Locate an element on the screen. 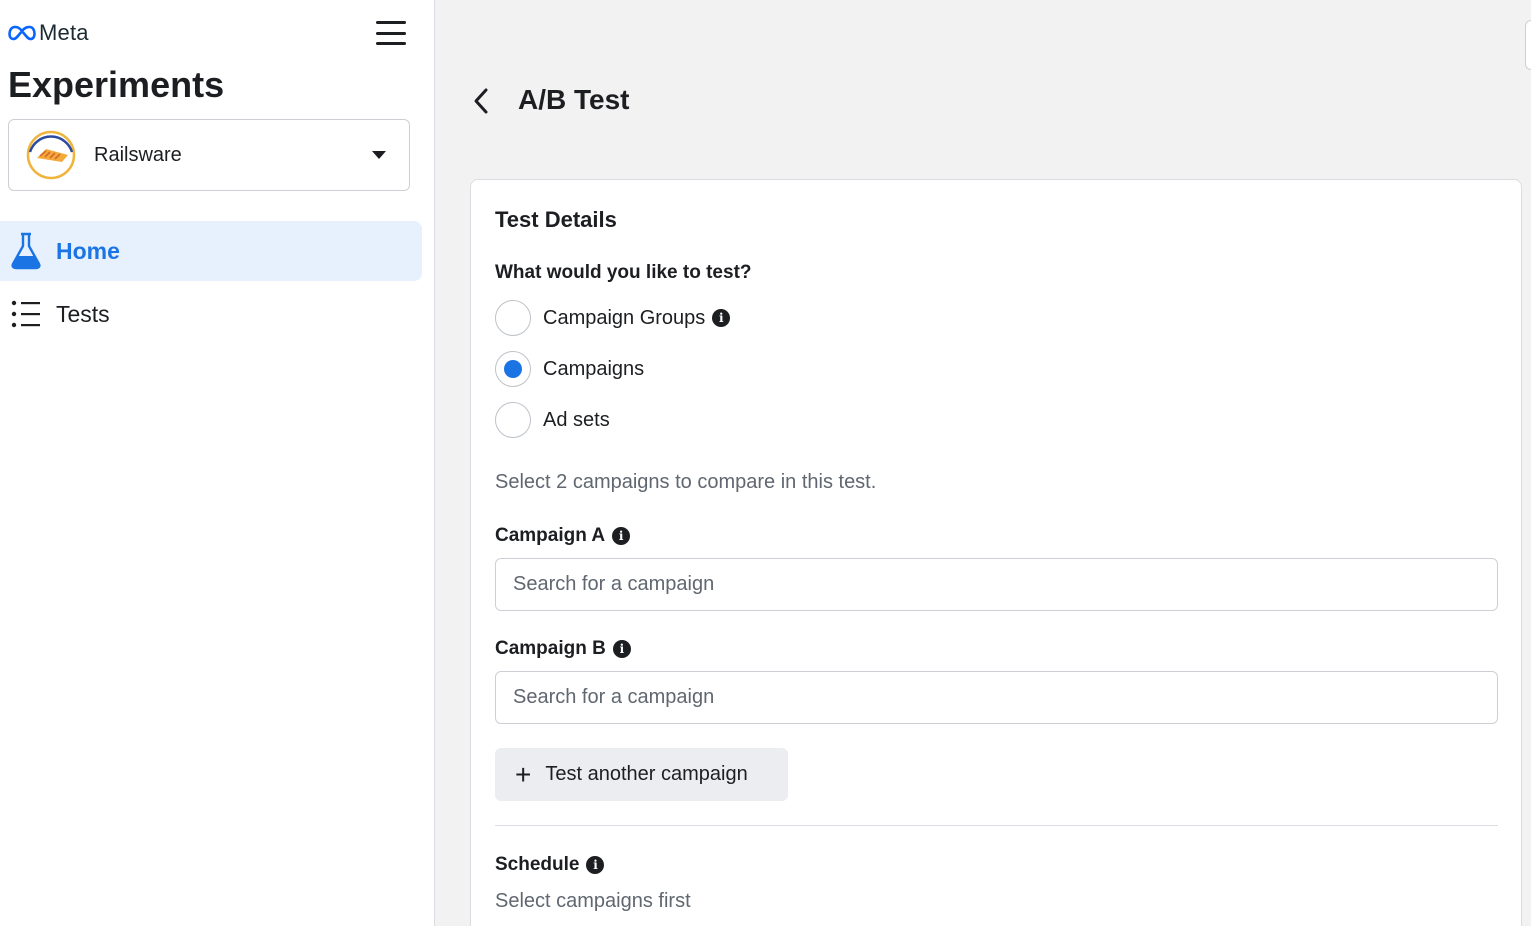 The height and width of the screenshot is (926, 1531). account-name: Railsware is located at coordinates (138, 154).